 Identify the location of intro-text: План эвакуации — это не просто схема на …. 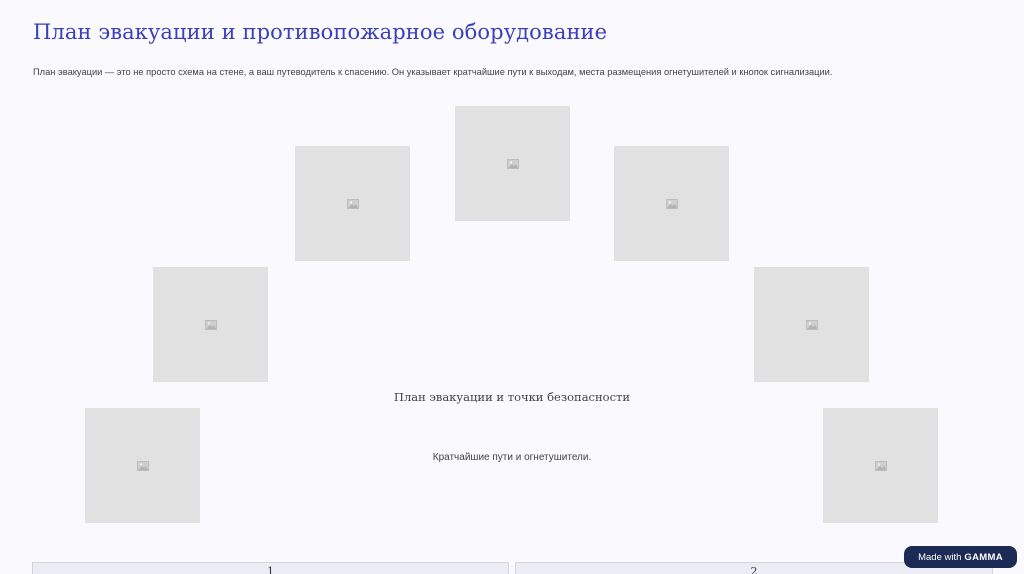
(433, 72).